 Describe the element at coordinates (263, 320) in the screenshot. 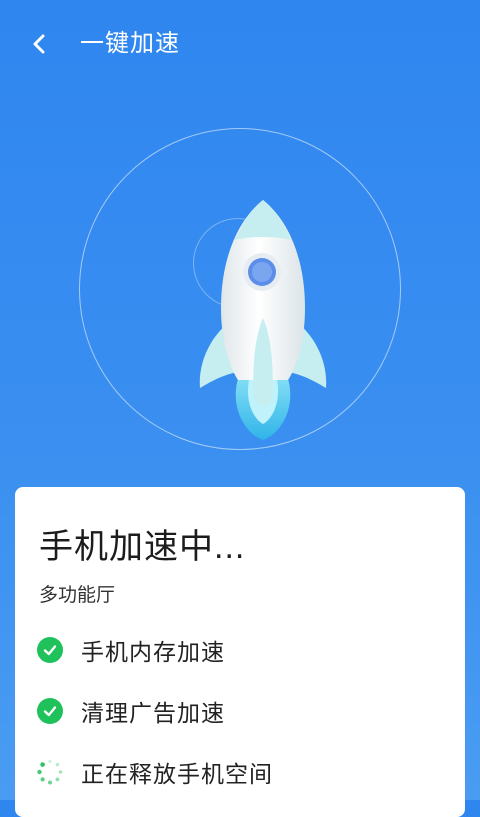

I see `rocket-icon` at that location.